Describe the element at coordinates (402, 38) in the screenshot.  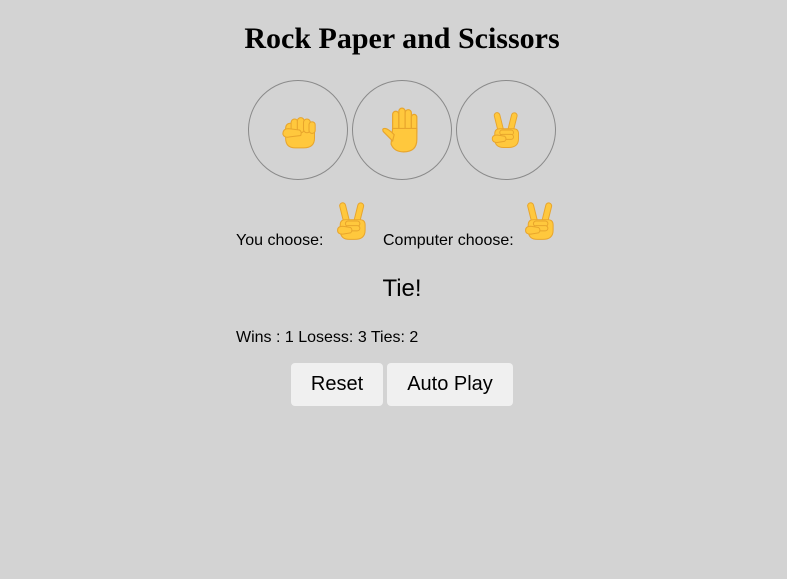
I see `page-title: Rock Paper and Scissors` at that location.